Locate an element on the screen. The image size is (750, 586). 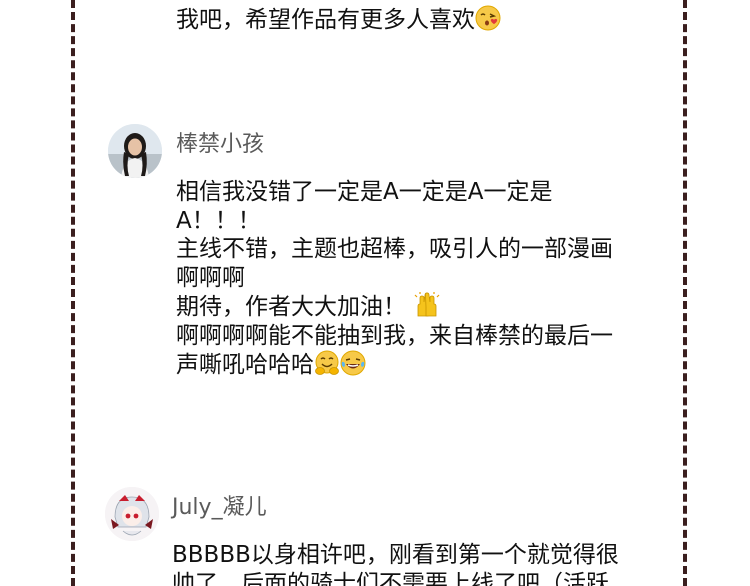
raising-hands-icon is located at coordinates (427, 304).